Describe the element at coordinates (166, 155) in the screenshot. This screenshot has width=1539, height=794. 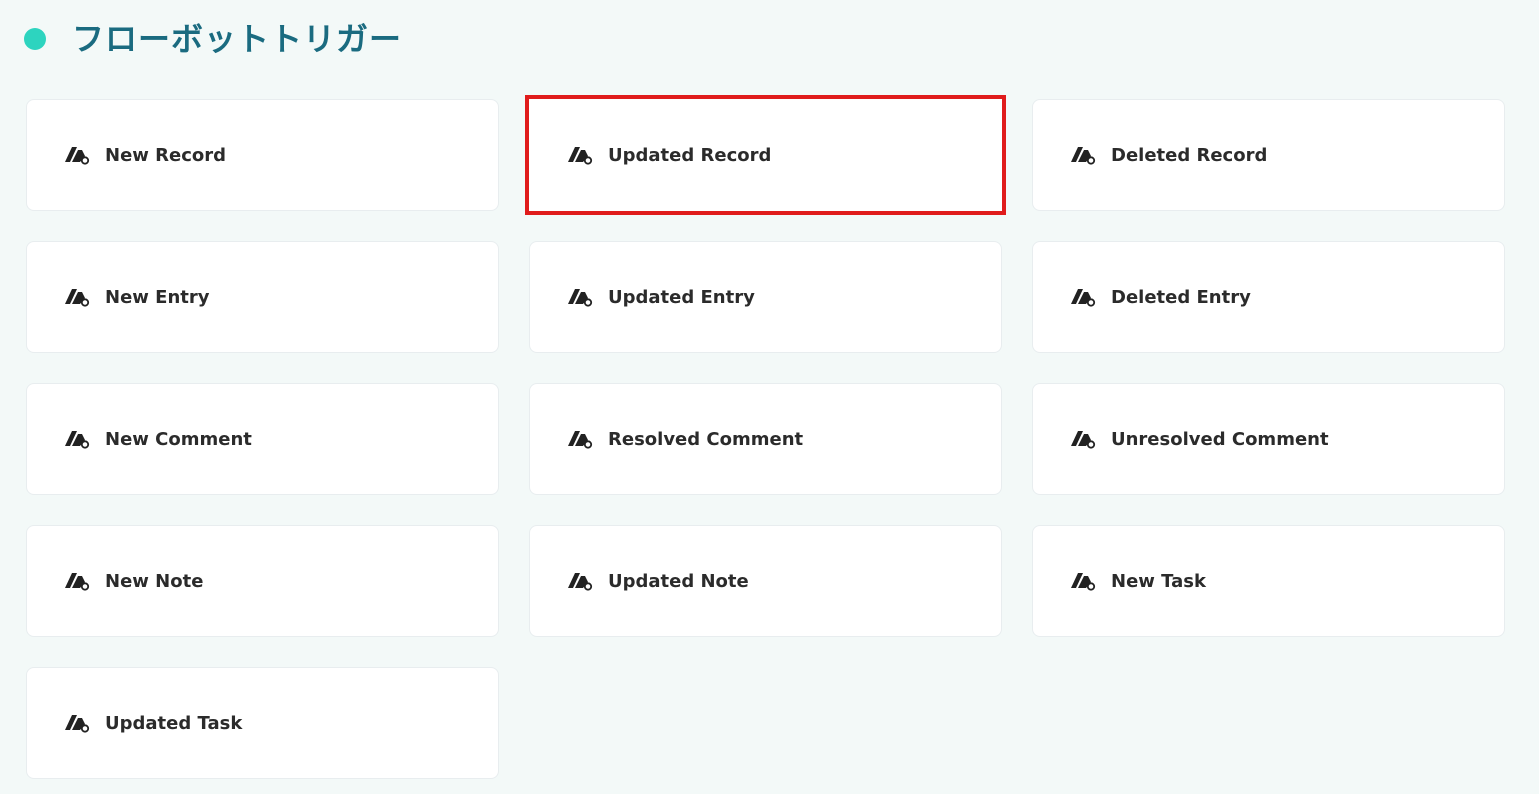
I see `trigger-label: New Record` at that location.